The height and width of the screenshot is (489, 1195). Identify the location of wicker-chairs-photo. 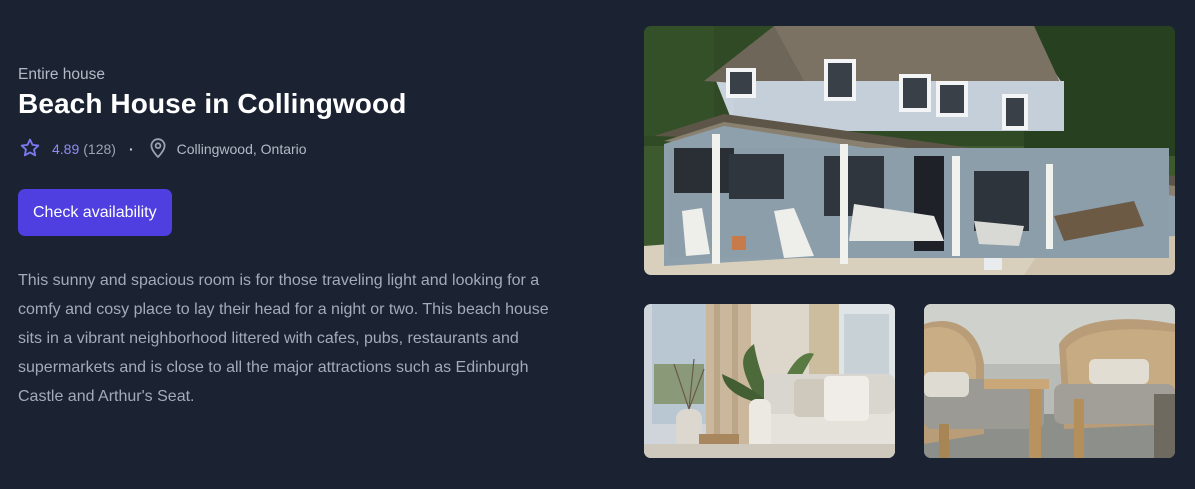
(1049, 381).